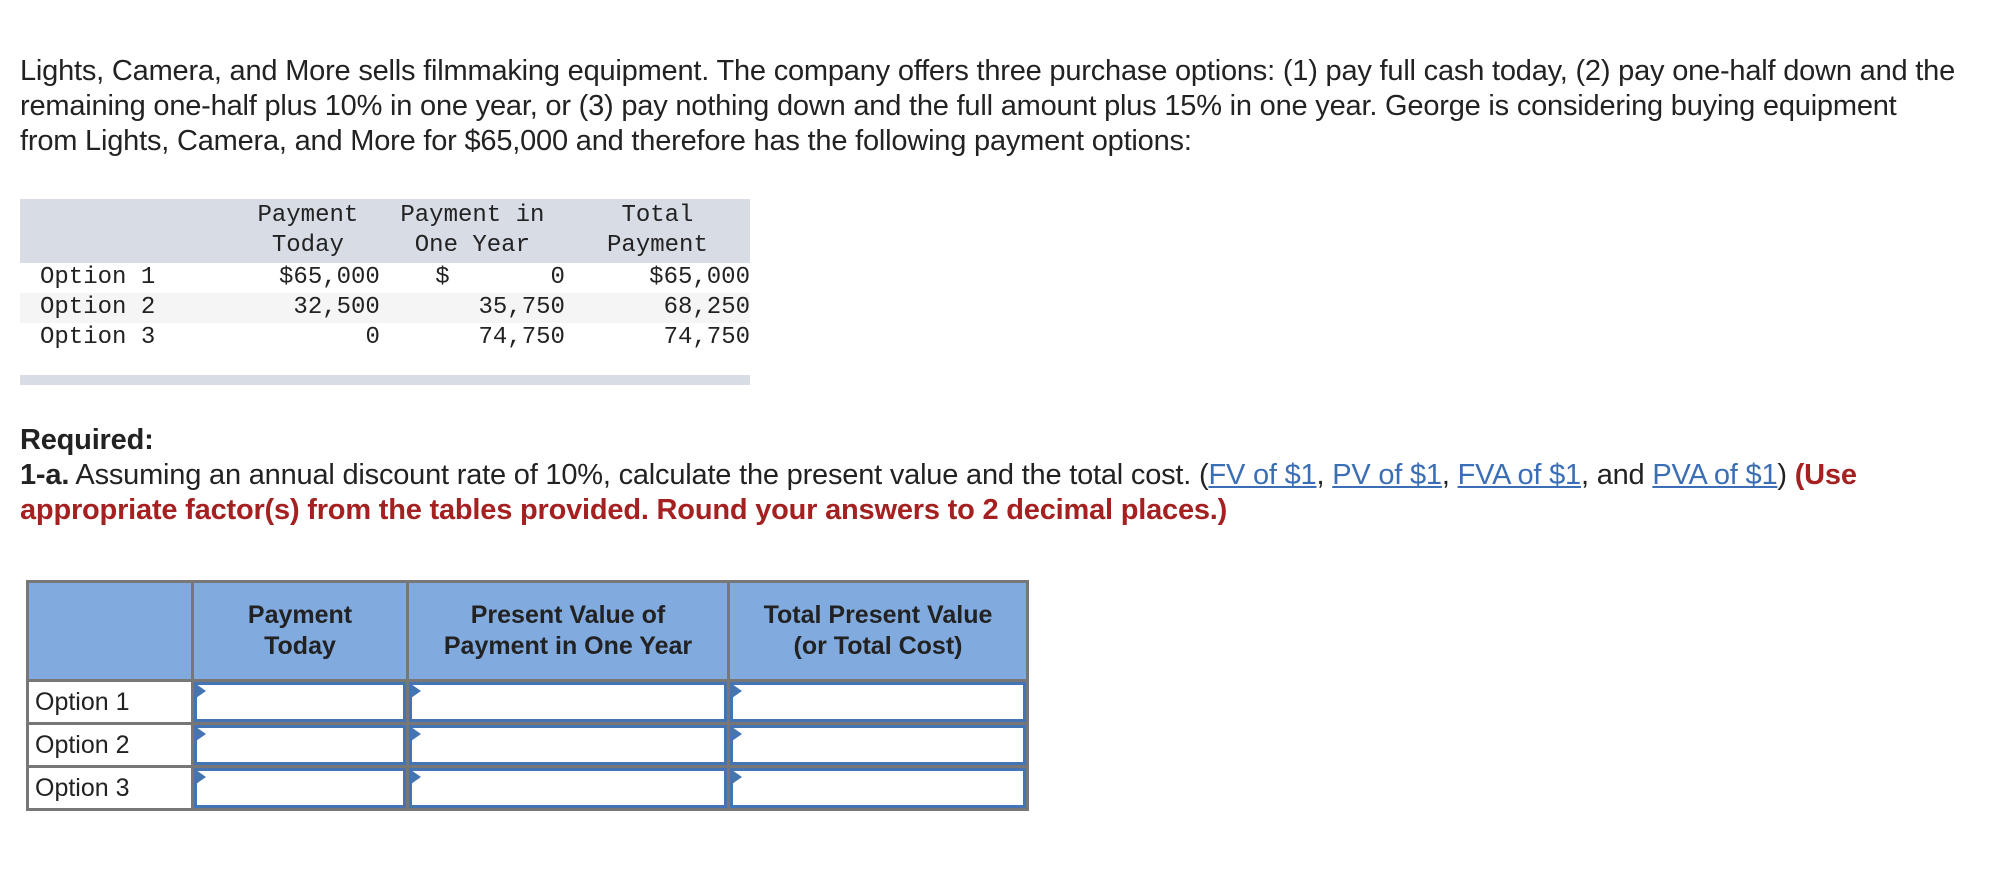 The height and width of the screenshot is (880, 2012). What do you see at coordinates (329, 277) in the screenshot?
I see `given-payment-today: $65,000` at bounding box center [329, 277].